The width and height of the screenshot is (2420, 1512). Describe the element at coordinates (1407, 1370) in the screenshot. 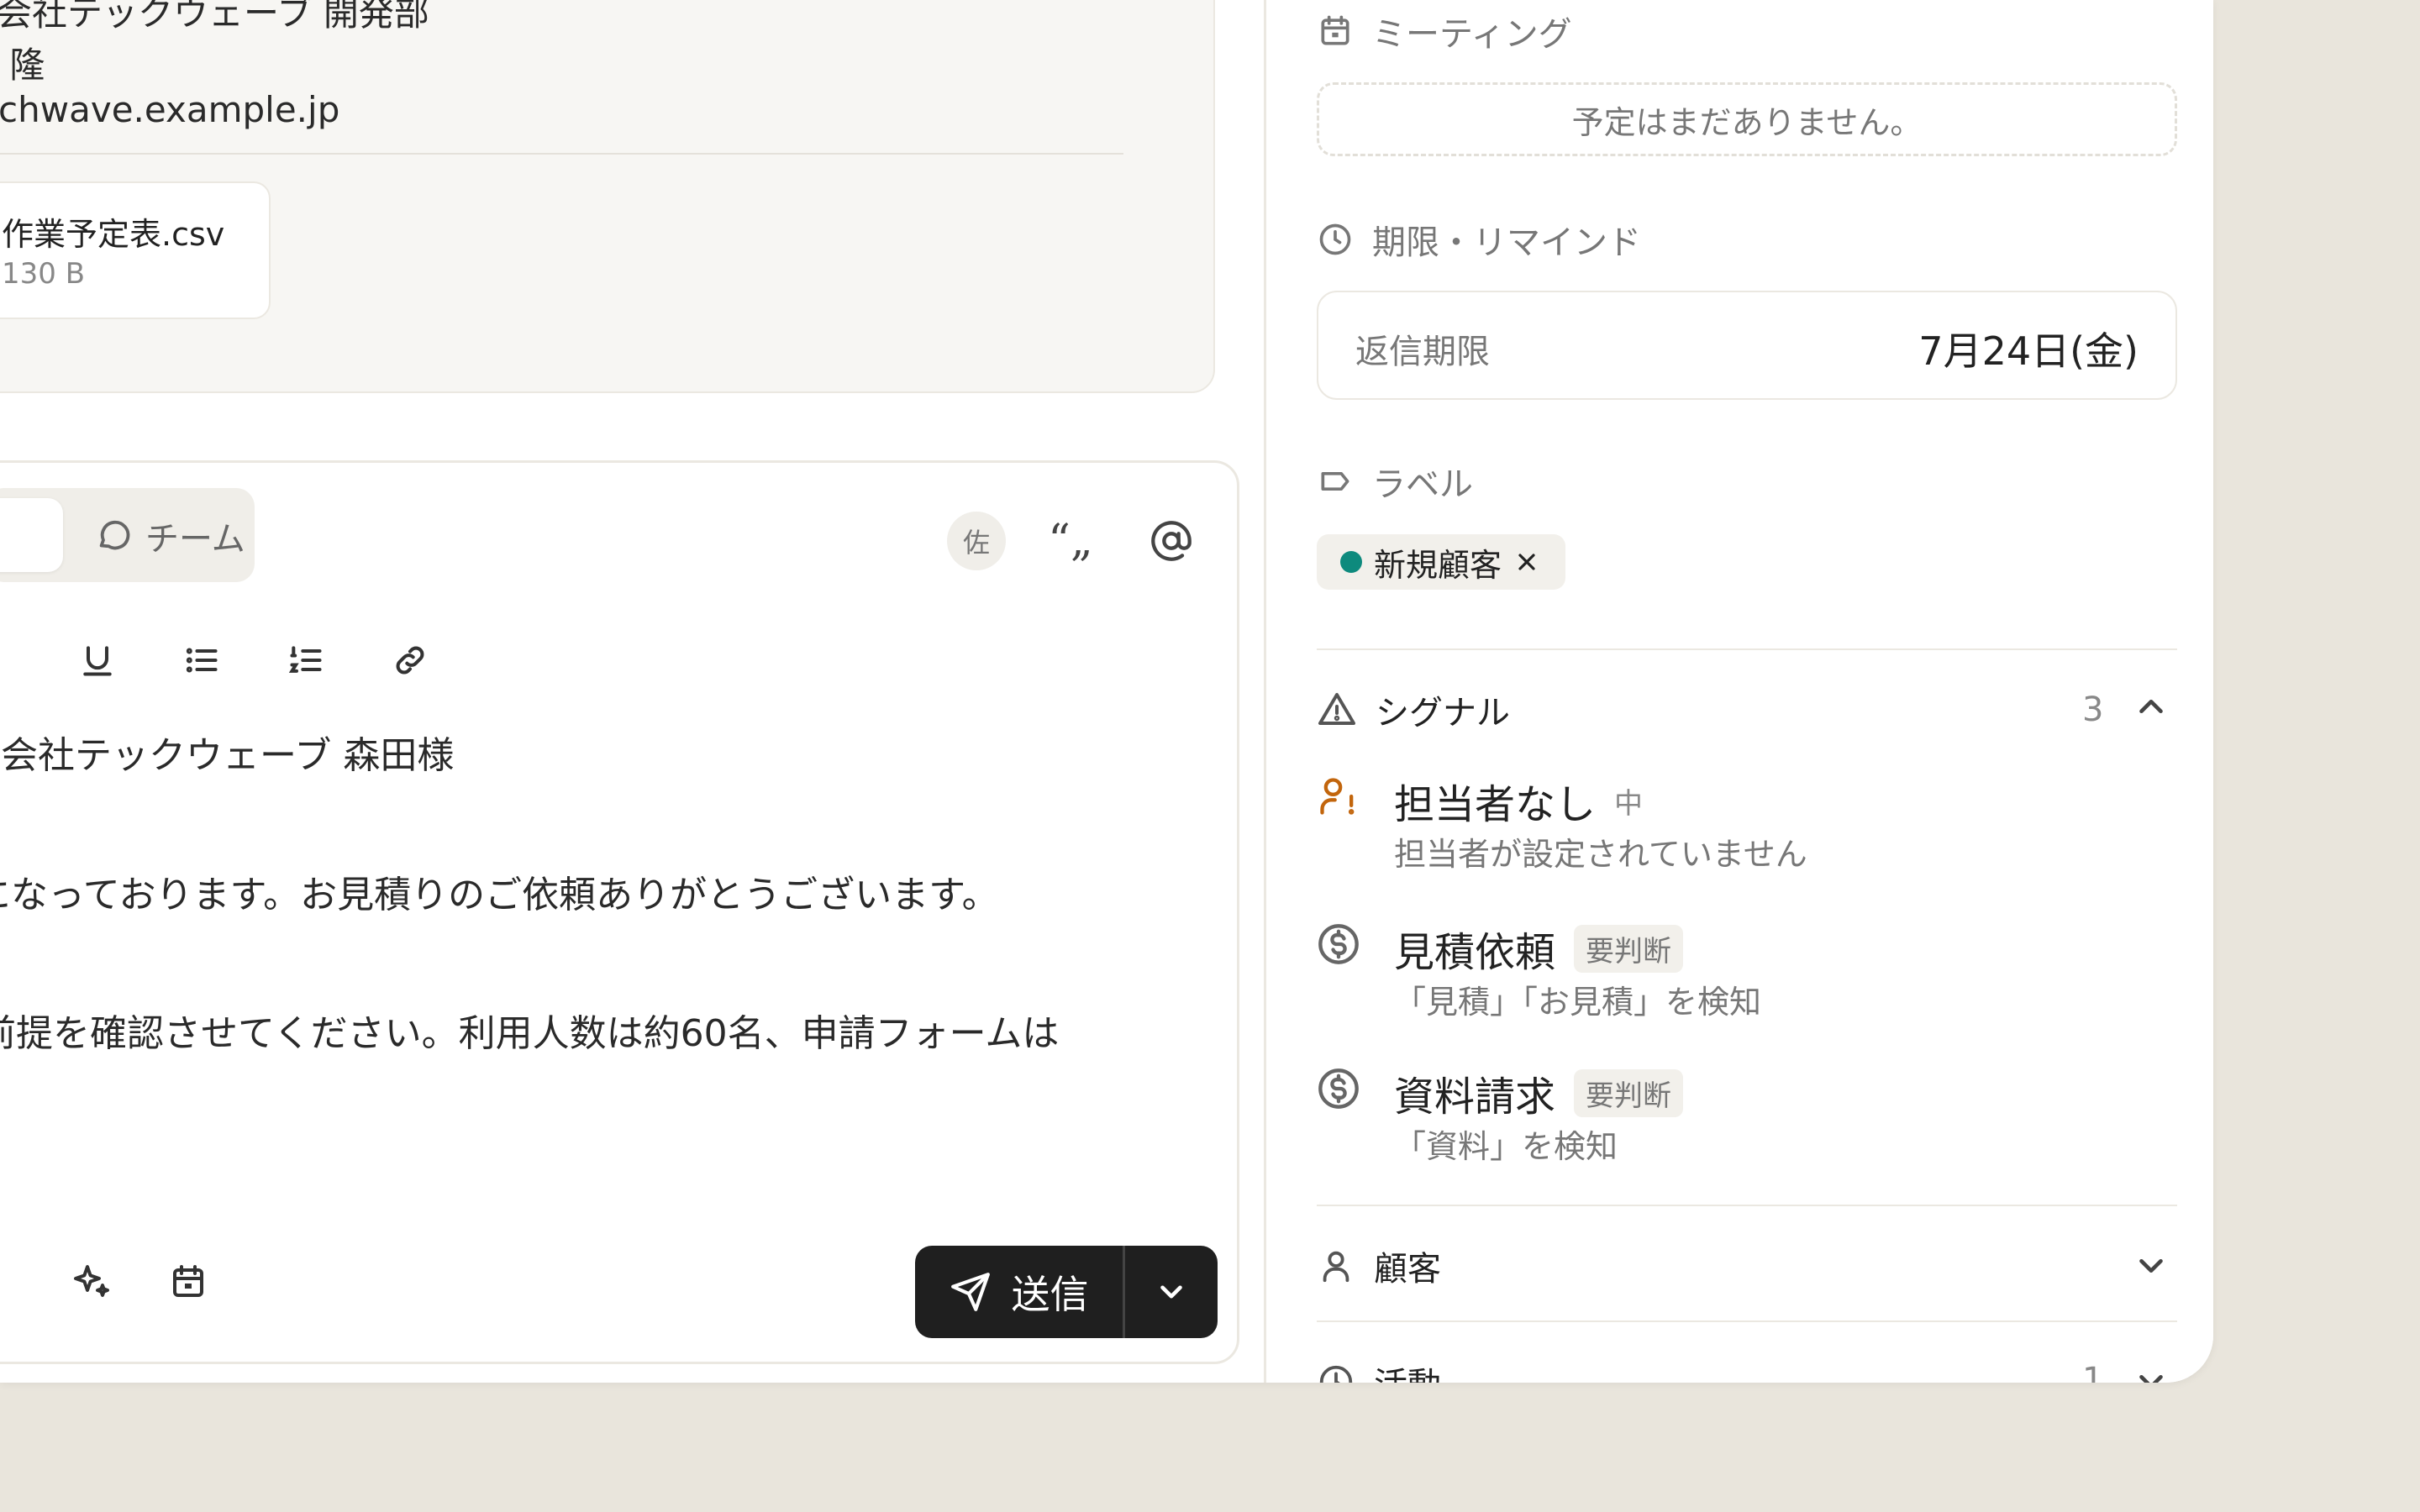

I see `activity-title: 活動` at that location.